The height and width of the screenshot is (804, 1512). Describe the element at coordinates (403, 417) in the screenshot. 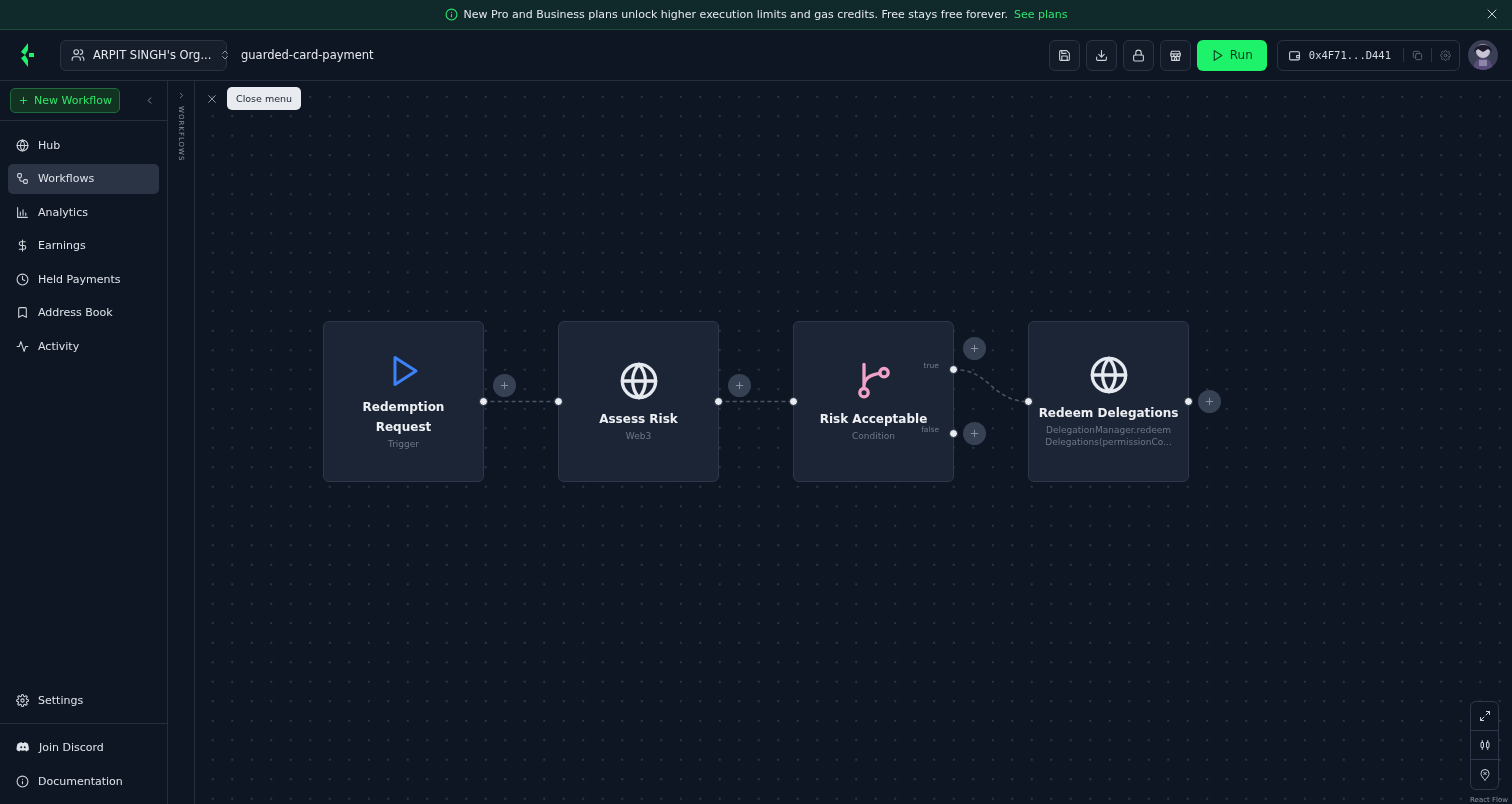

I see `node-title: Redemption Request` at that location.